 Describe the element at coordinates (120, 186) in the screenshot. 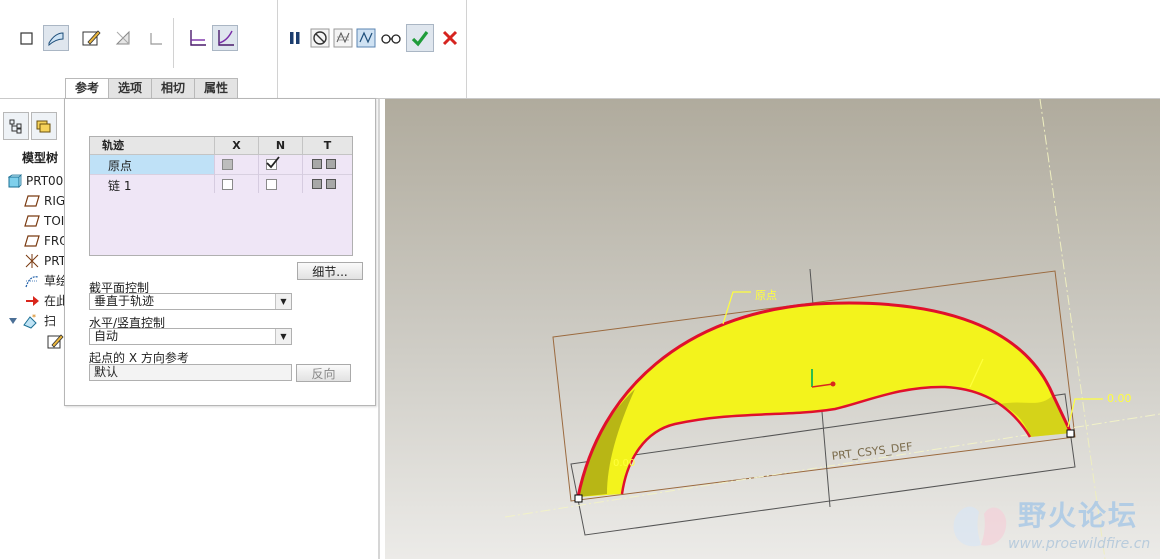

I see `row-label: 链 1` at that location.